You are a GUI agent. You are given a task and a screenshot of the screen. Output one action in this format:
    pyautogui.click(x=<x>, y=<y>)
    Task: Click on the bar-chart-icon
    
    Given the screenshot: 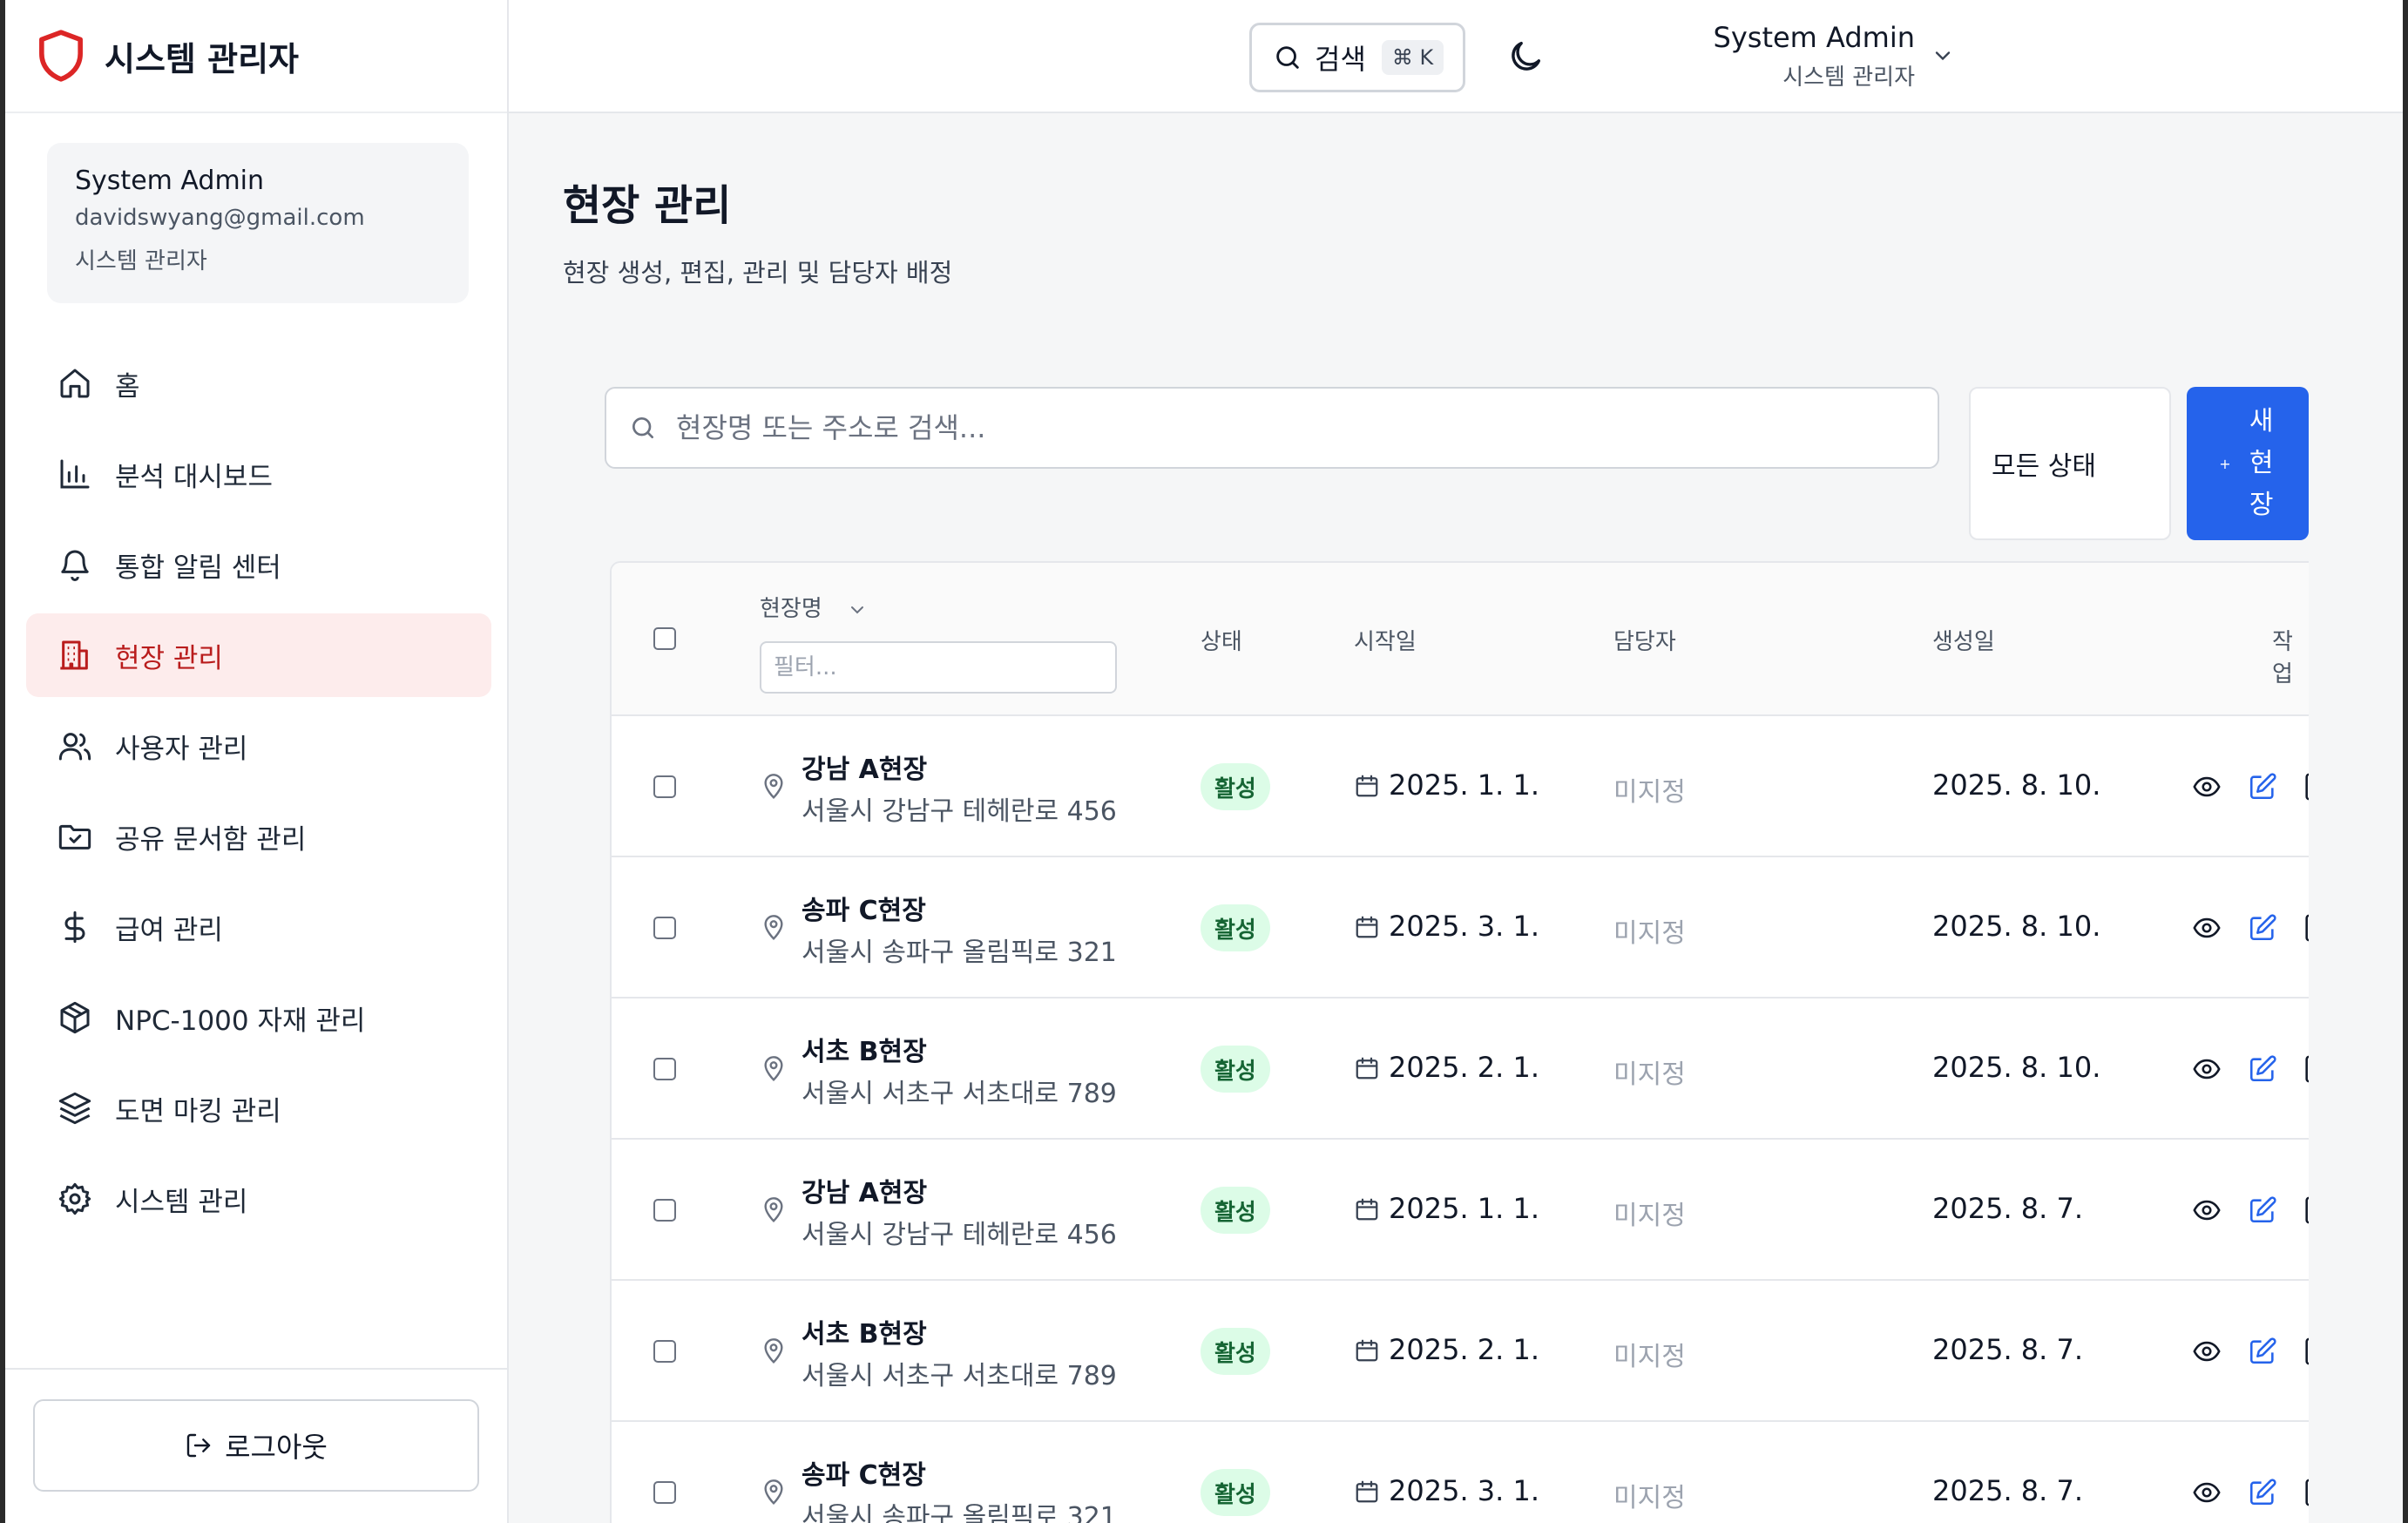 What is the action you would take?
    pyautogui.click(x=74, y=474)
    